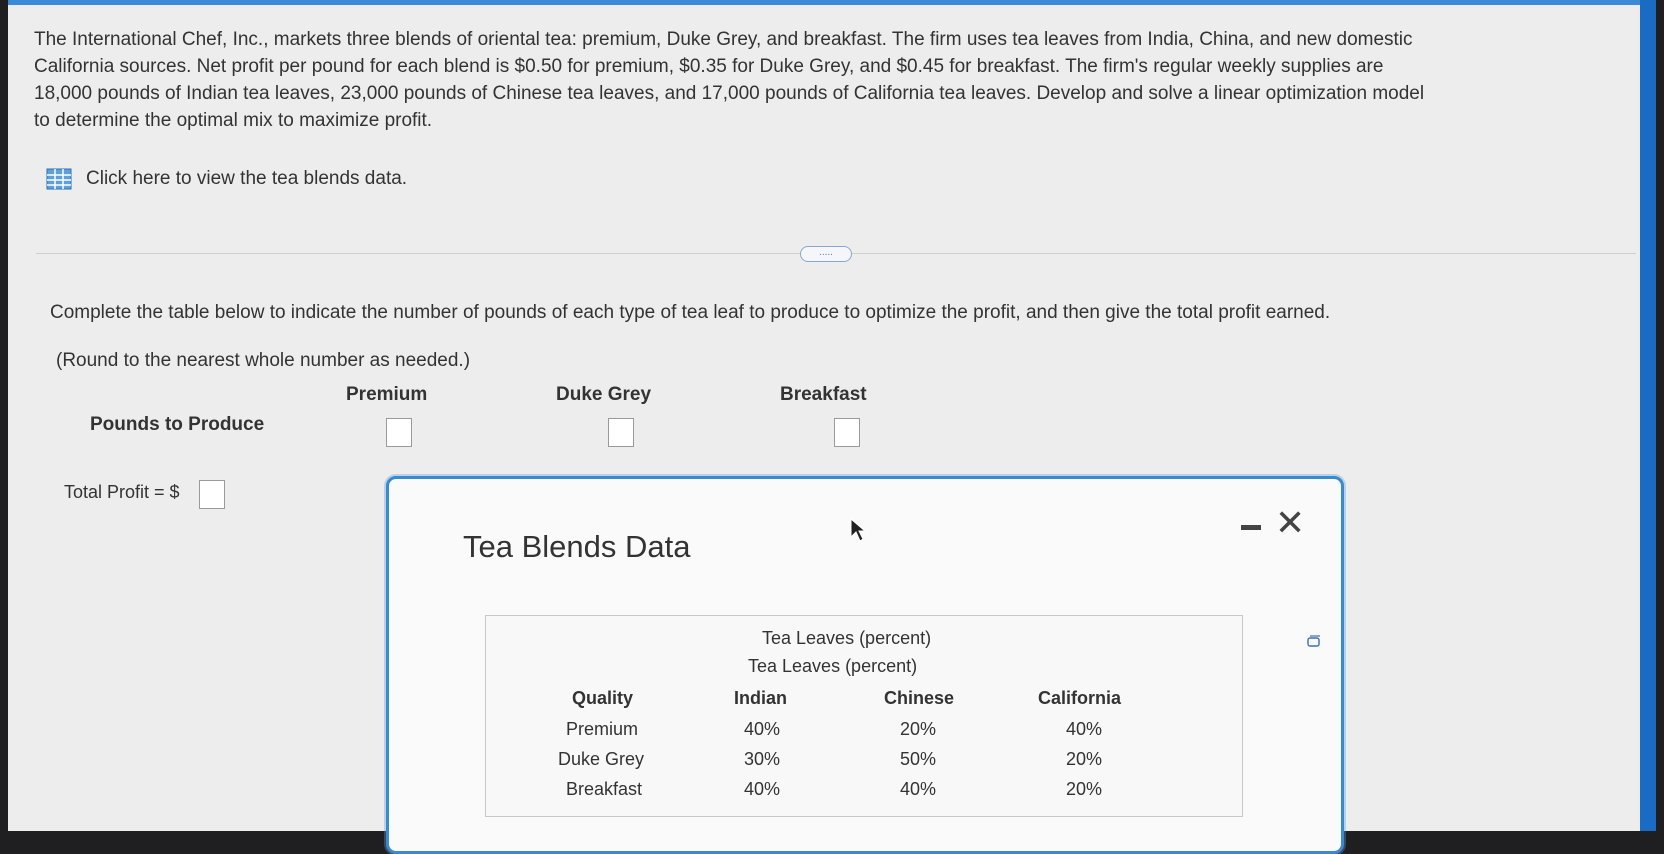  What do you see at coordinates (603, 698) in the screenshot?
I see `table-header-quality: Quality` at bounding box center [603, 698].